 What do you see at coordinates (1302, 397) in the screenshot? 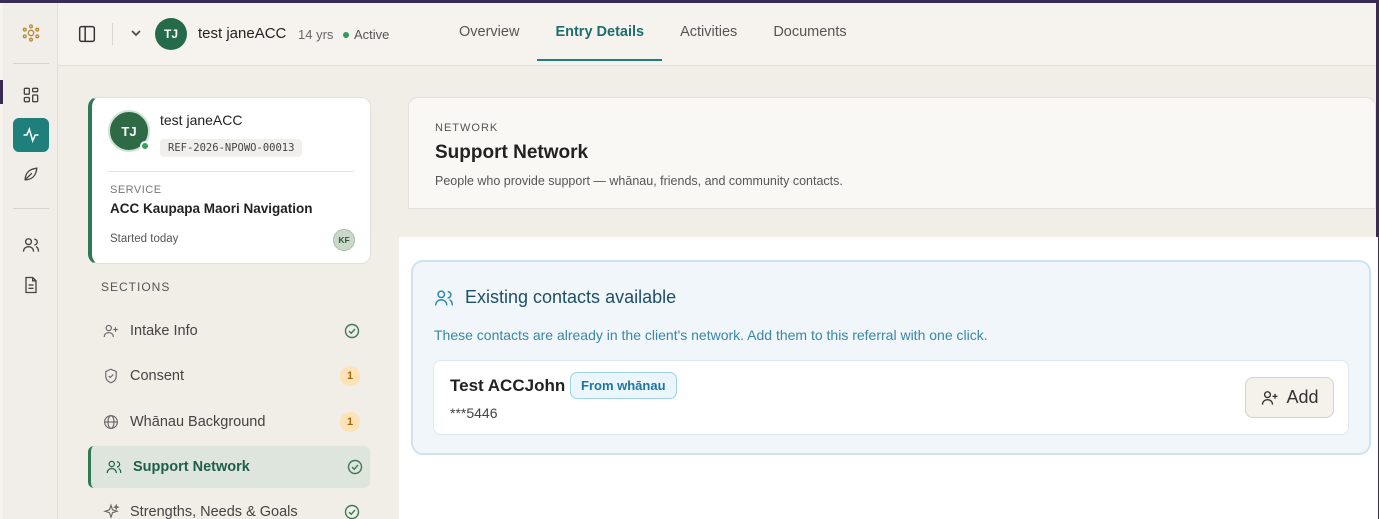
I see `add-button-label: Add` at bounding box center [1302, 397].